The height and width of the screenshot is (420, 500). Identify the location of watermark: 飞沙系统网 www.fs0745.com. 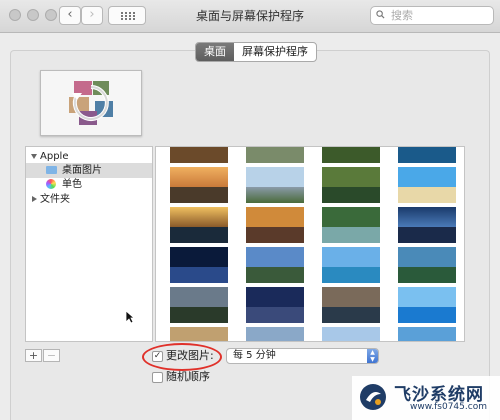
(426, 398).